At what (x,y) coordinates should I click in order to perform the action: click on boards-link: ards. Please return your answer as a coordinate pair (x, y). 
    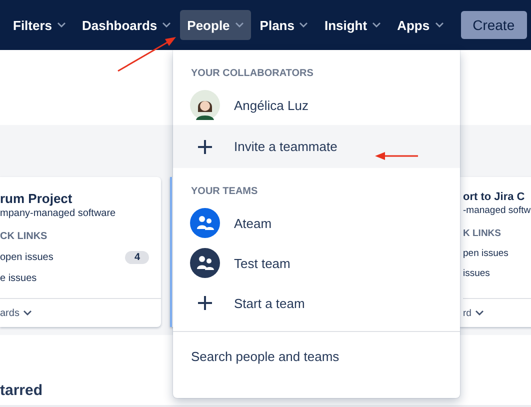
    Looking at the image, I should click on (10, 313).